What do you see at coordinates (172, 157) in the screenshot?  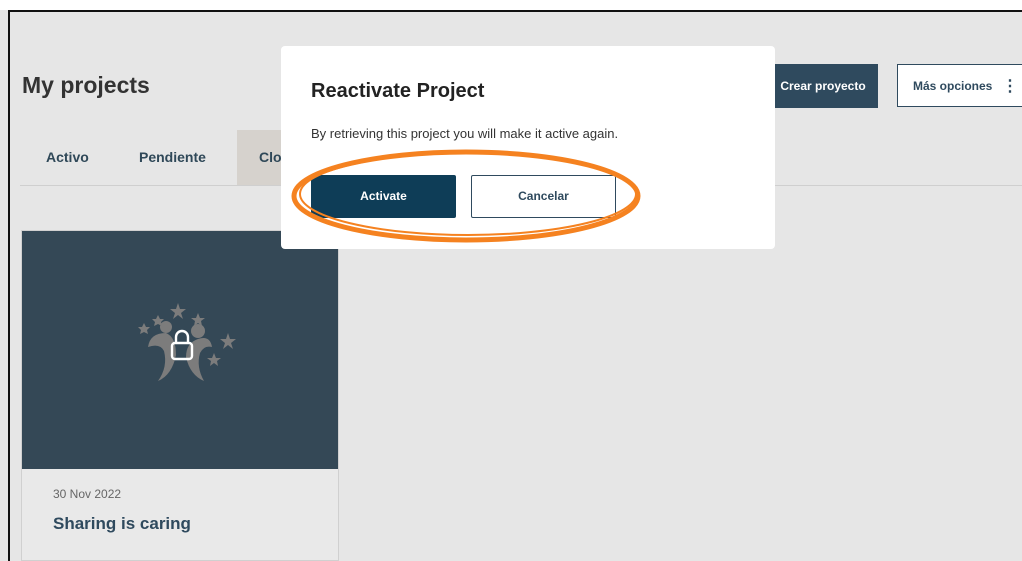 I see `tab-pendiente: Pendiente` at bounding box center [172, 157].